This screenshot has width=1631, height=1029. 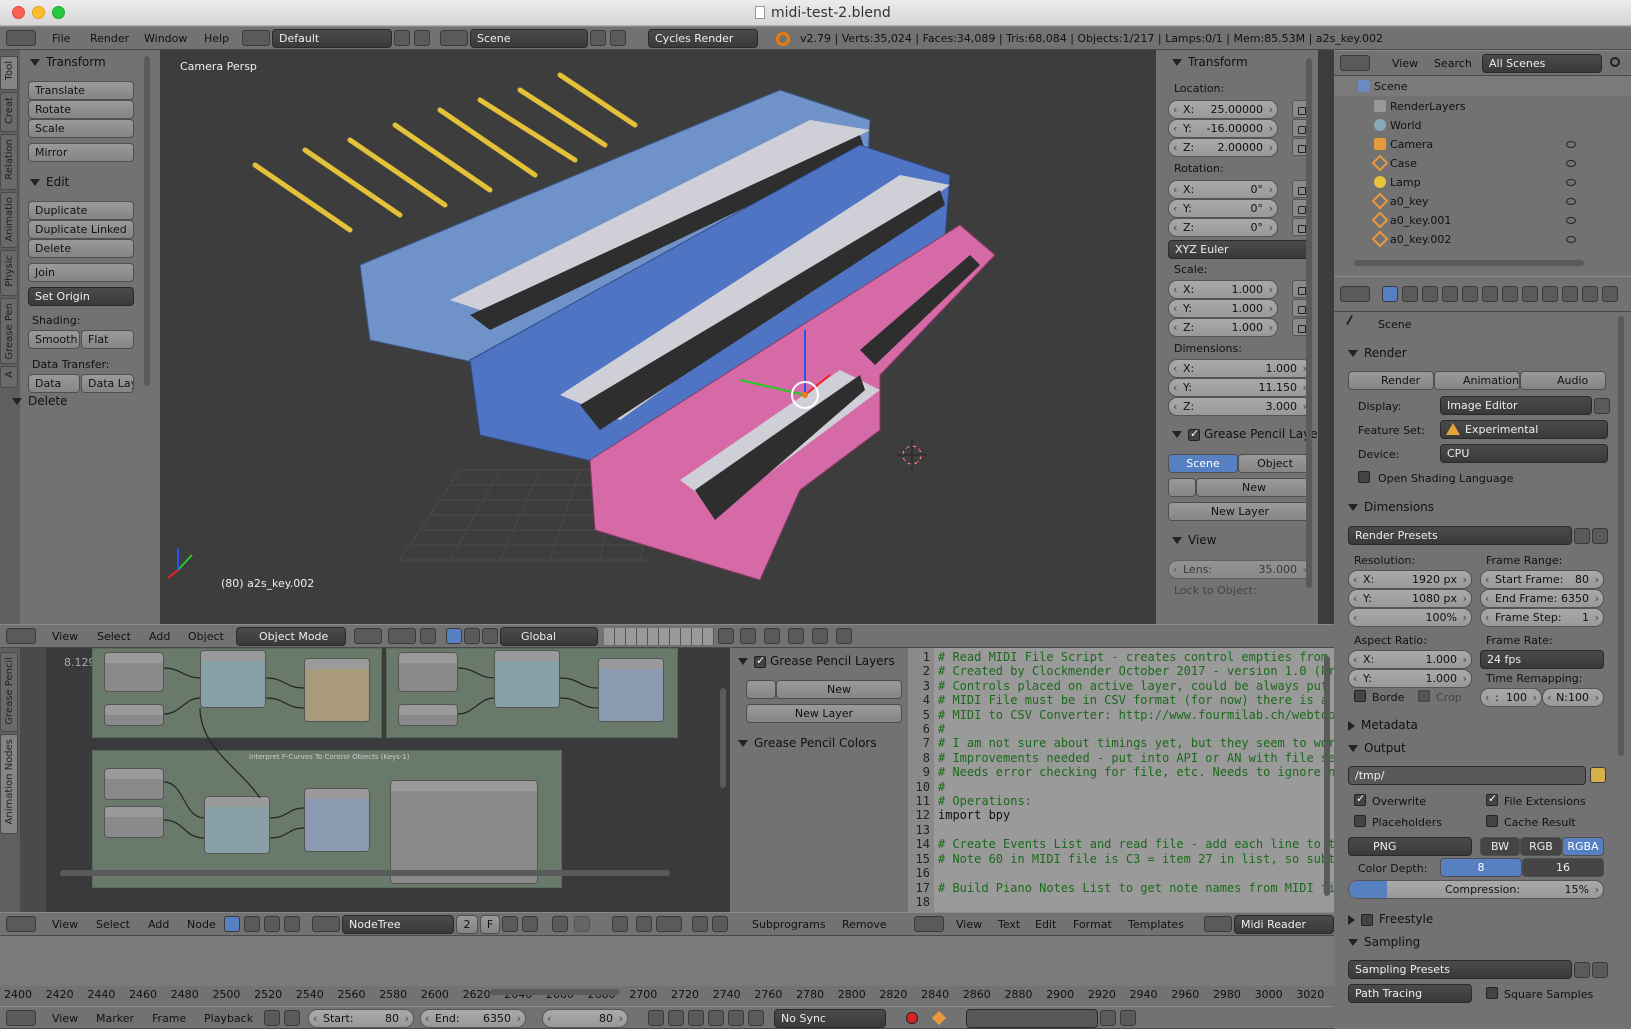 I want to click on preview-range-icon, so click(x=272, y=1018).